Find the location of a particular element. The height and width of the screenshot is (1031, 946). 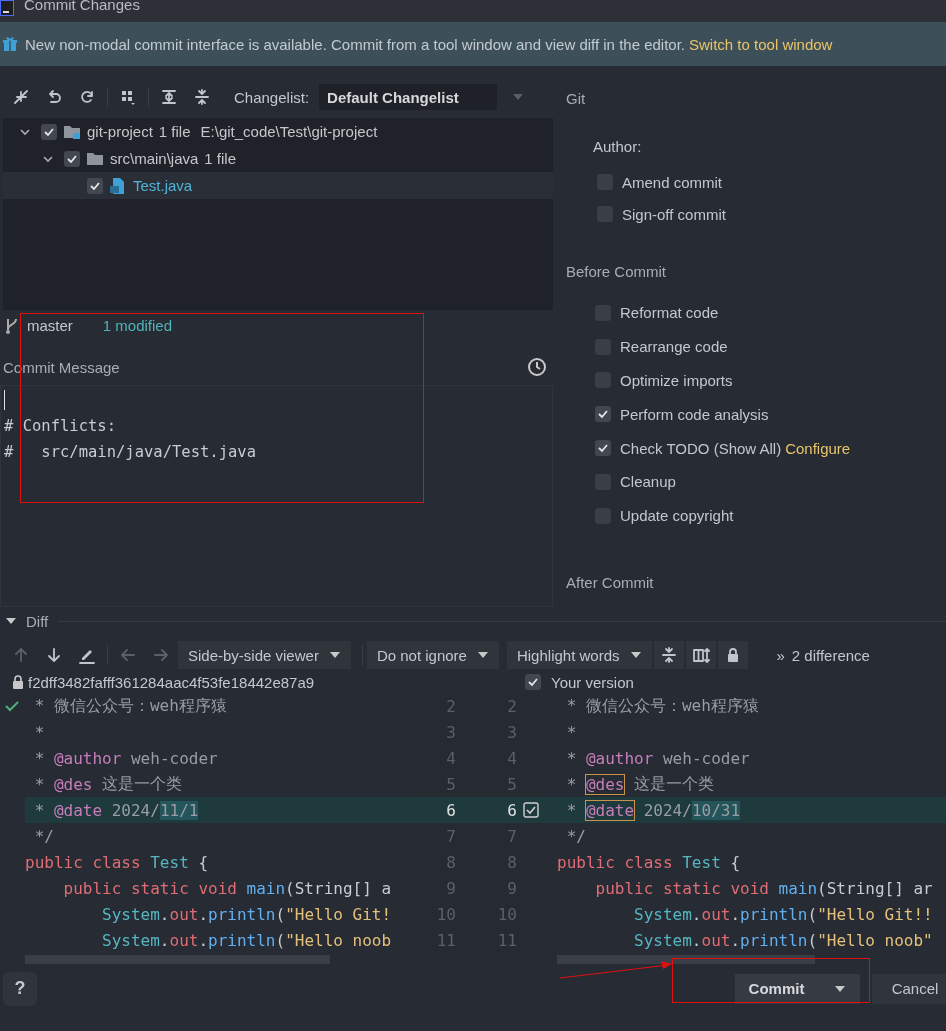

columns-icon is located at coordinates (700, 655).